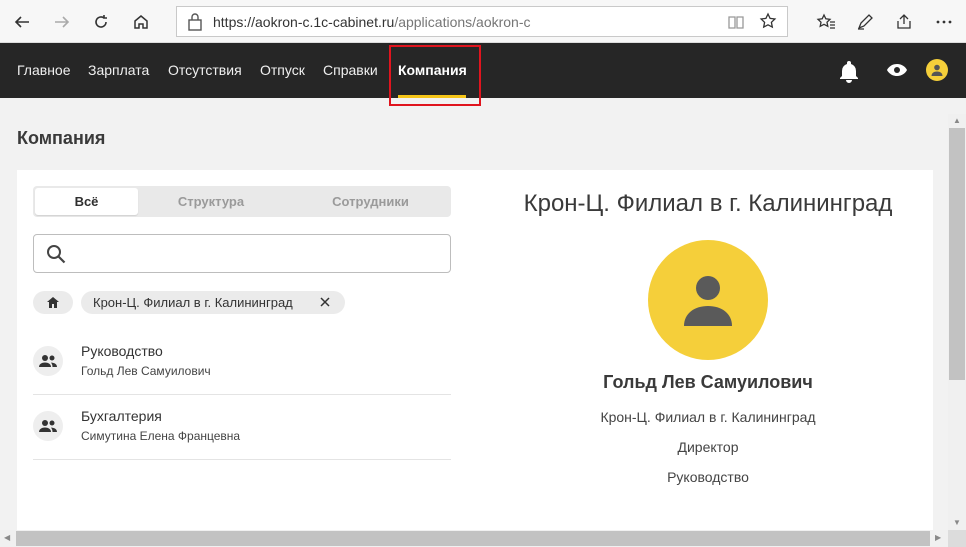 The width and height of the screenshot is (966, 547). Describe the element at coordinates (370, 201) in the screenshot. I see `tab-employees: Сотрудники` at that location.